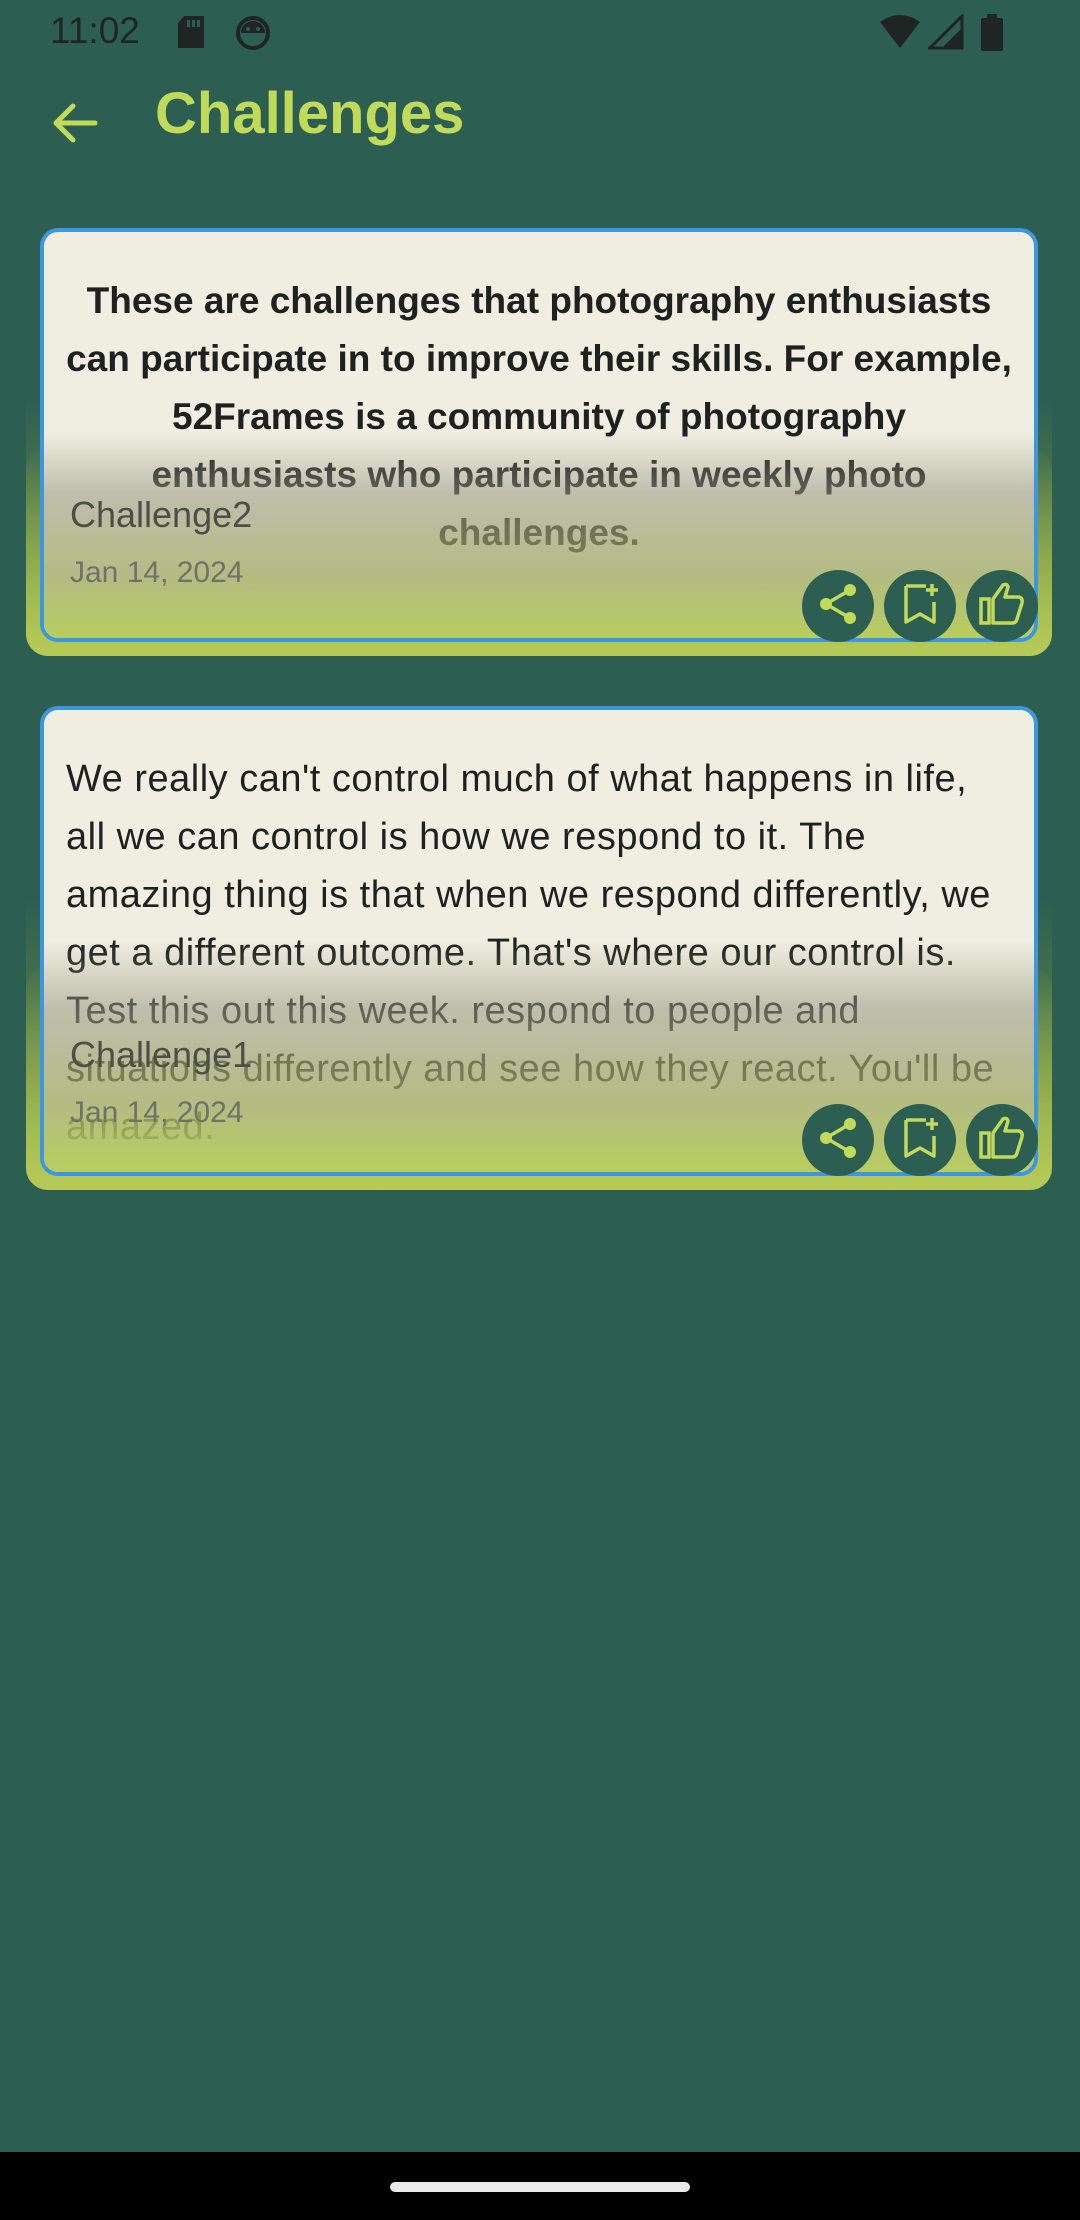  I want to click on navigation-bar, so click(540, 2186).